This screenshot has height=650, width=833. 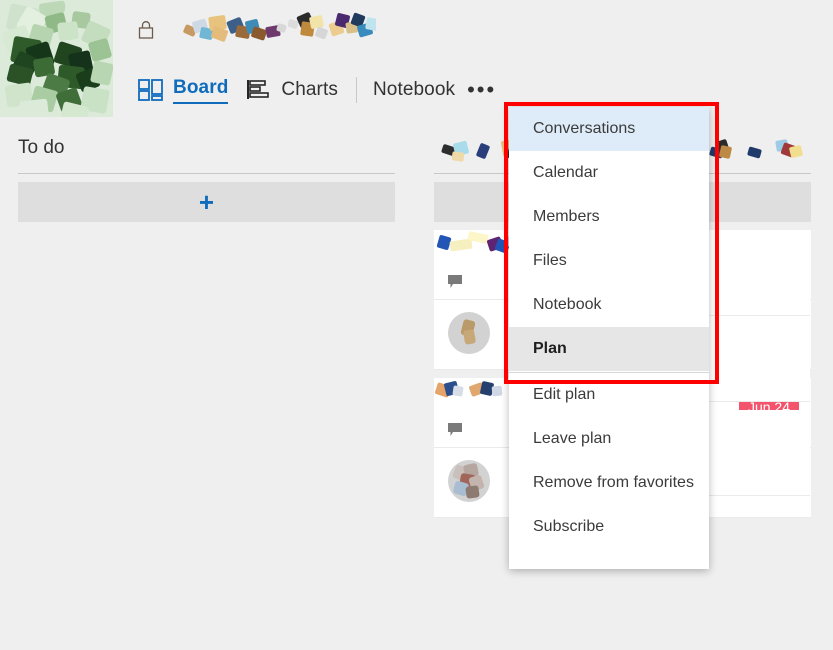 What do you see at coordinates (584, 128) in the screenshot?
I see `menu-item-label: Conversations` at bounding box center [584, 128].